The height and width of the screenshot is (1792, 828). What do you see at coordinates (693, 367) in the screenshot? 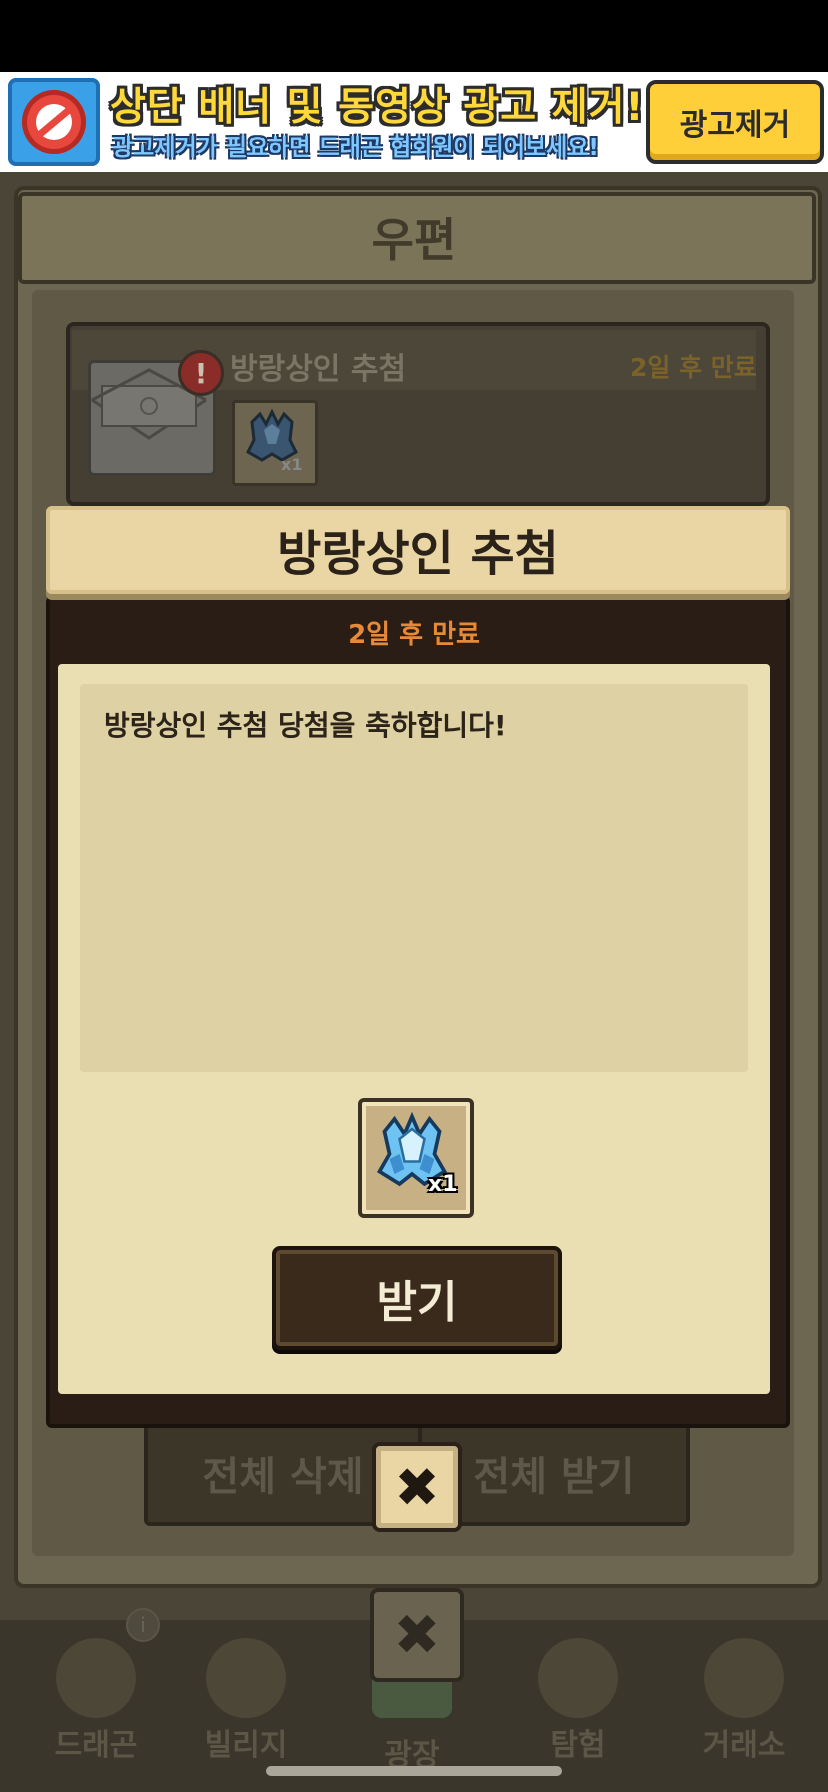
I see `mail-item-expire: 2일 후 만료` at bounding box center [693, 367].